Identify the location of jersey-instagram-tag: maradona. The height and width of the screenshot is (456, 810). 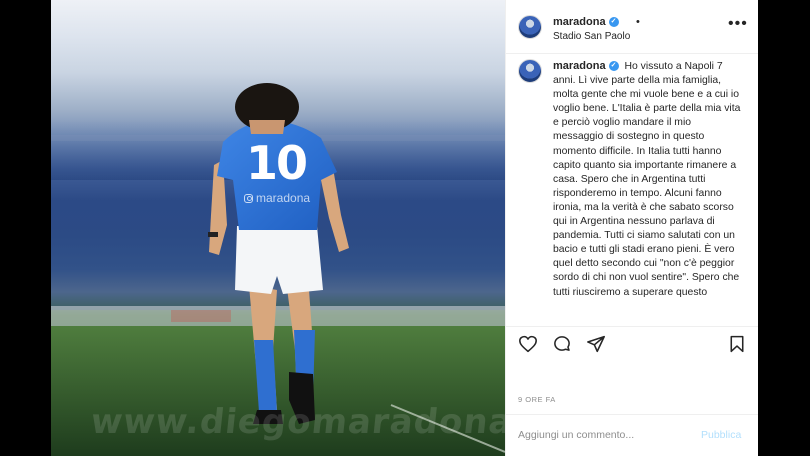
(284, 198).